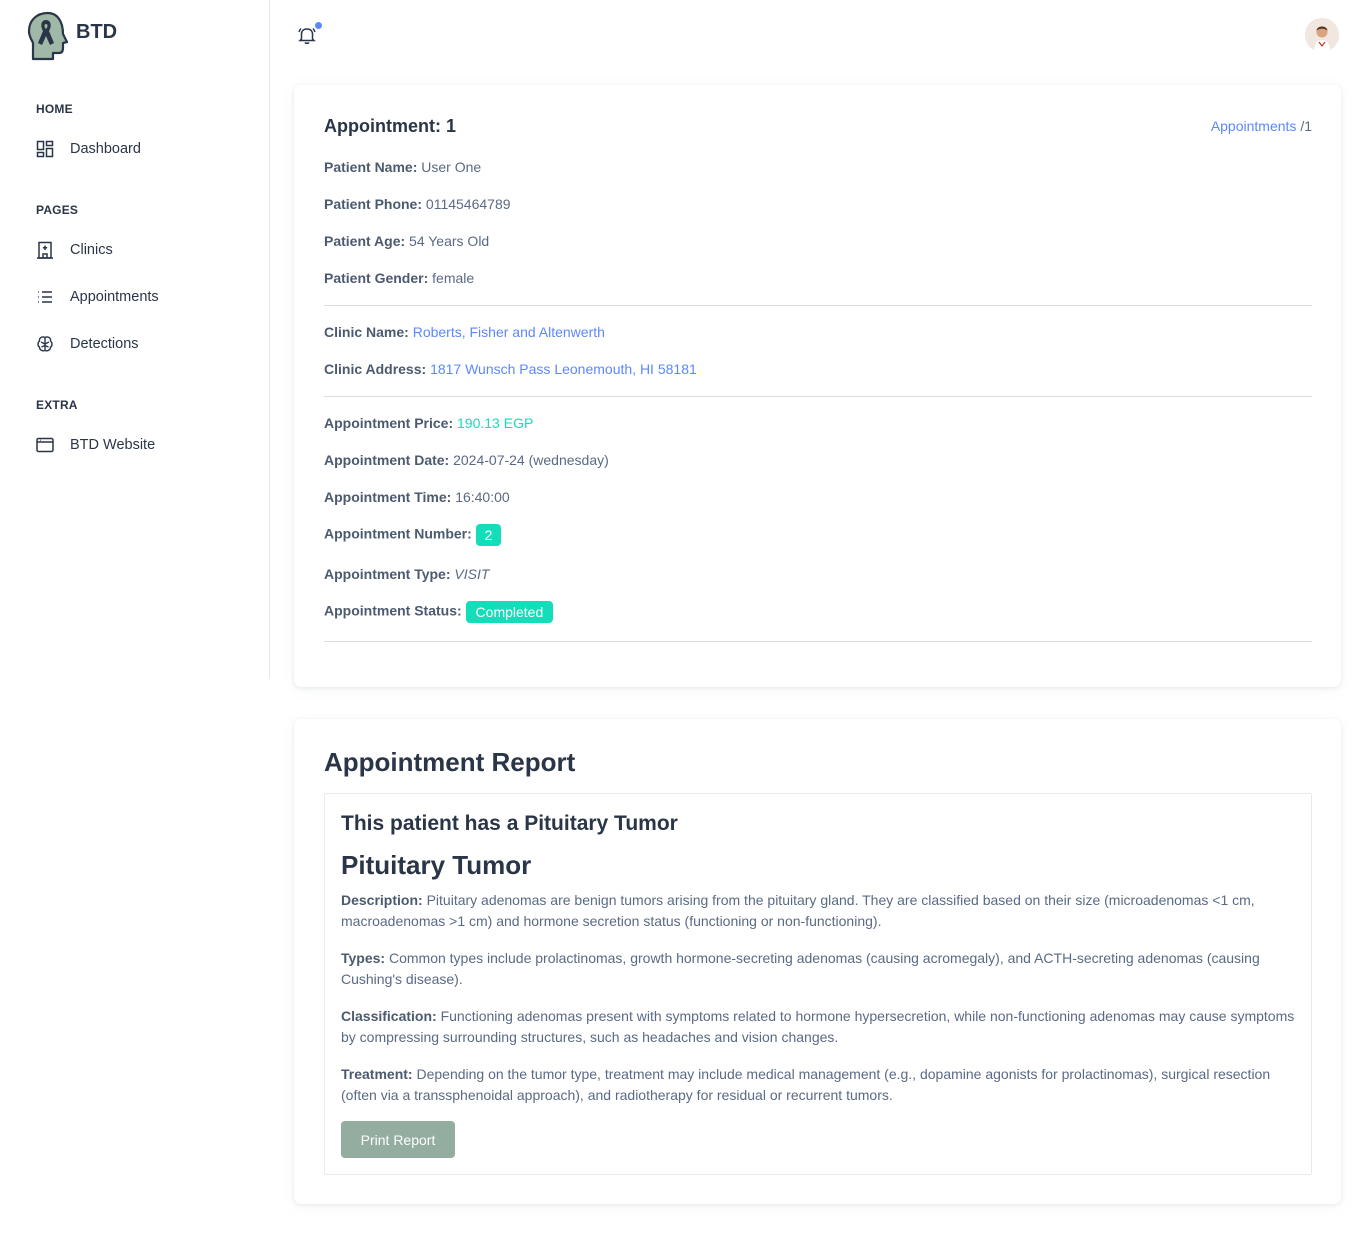  I want to click on field-label: Patient Gender:, so click(376, 278).